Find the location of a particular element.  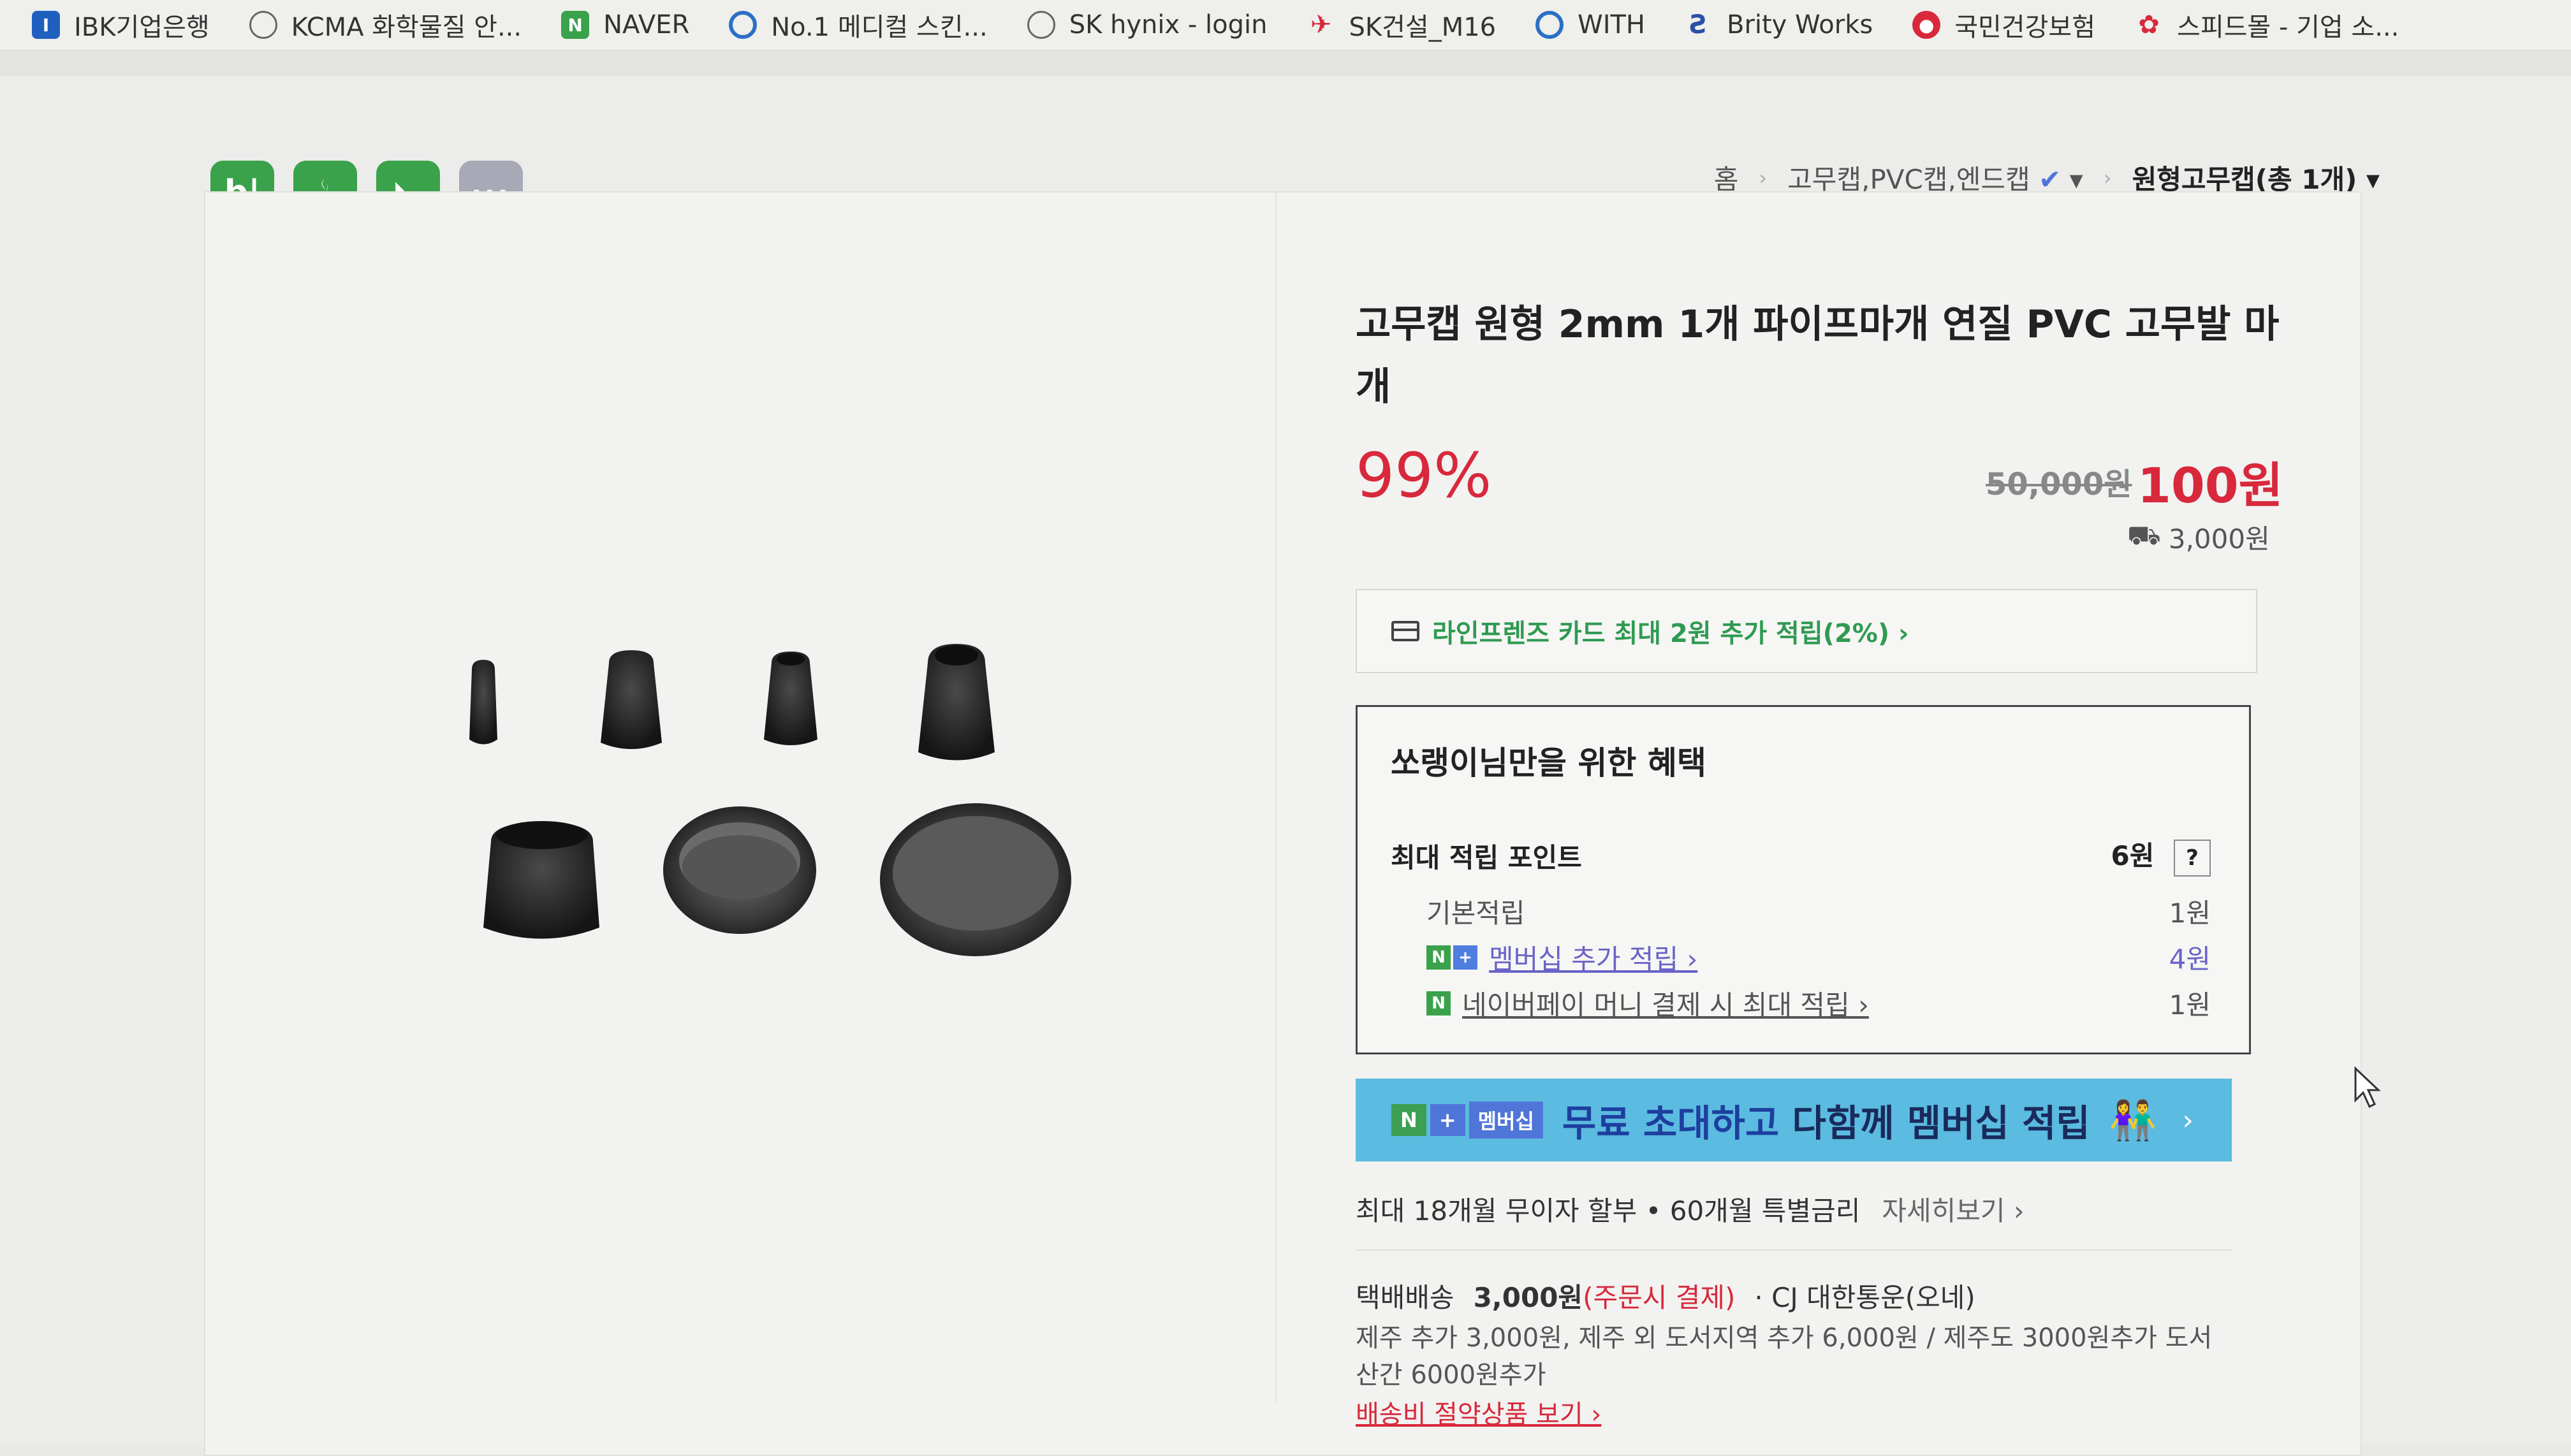

bookmark-label: SK건설_M16 is located at coordinates (1423, 27).